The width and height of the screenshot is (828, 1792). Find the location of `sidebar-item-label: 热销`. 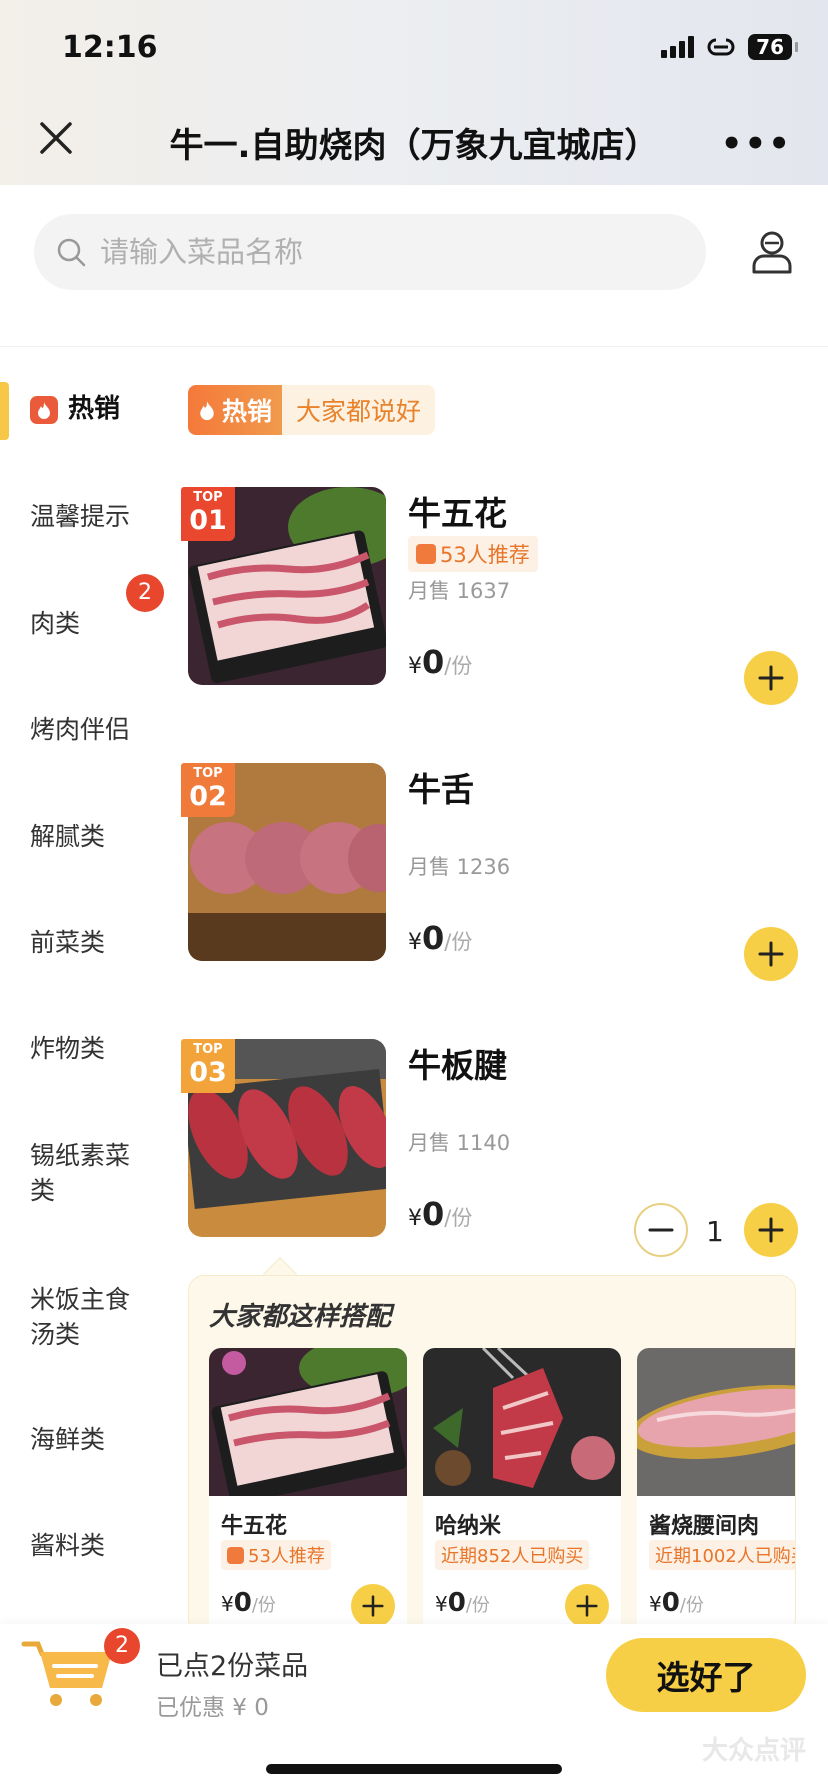

sidebar-item-label: 热销 is located at coordinates (94, 409).